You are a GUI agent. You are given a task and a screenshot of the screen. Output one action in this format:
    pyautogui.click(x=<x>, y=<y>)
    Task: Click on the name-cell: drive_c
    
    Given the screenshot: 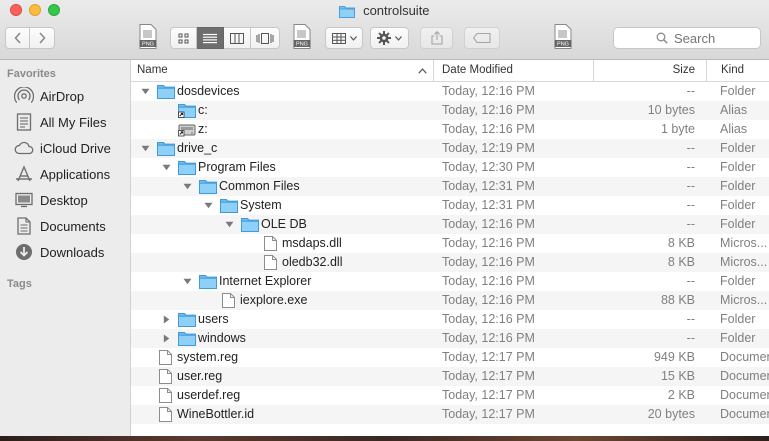 What is the action you would take?
    pyautogui.click(x=280, y=148)
    